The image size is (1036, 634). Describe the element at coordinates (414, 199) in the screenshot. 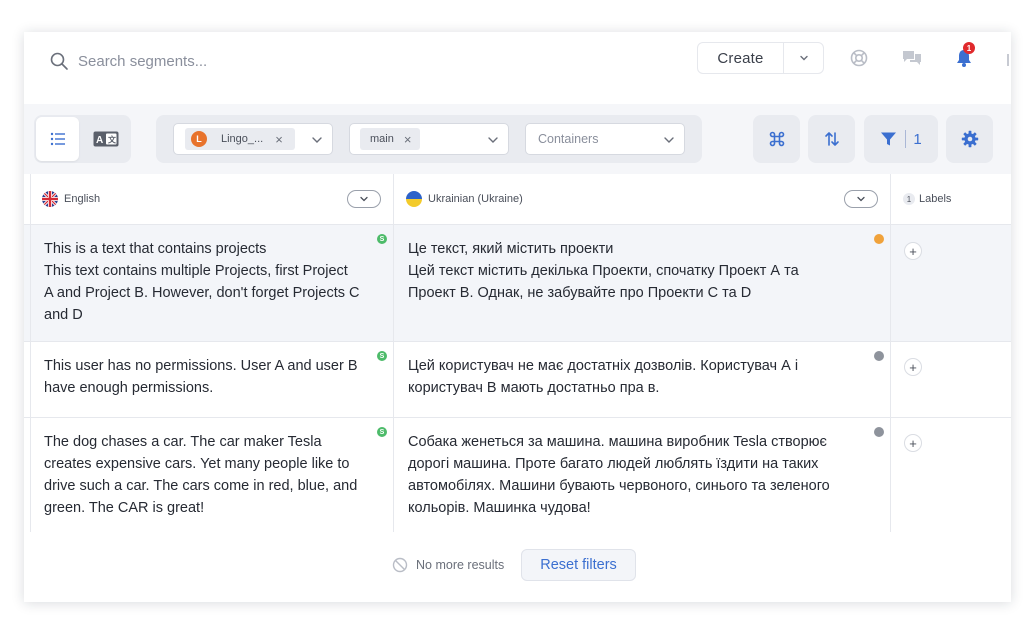

I see `ukraine-flag-icon` at that location.